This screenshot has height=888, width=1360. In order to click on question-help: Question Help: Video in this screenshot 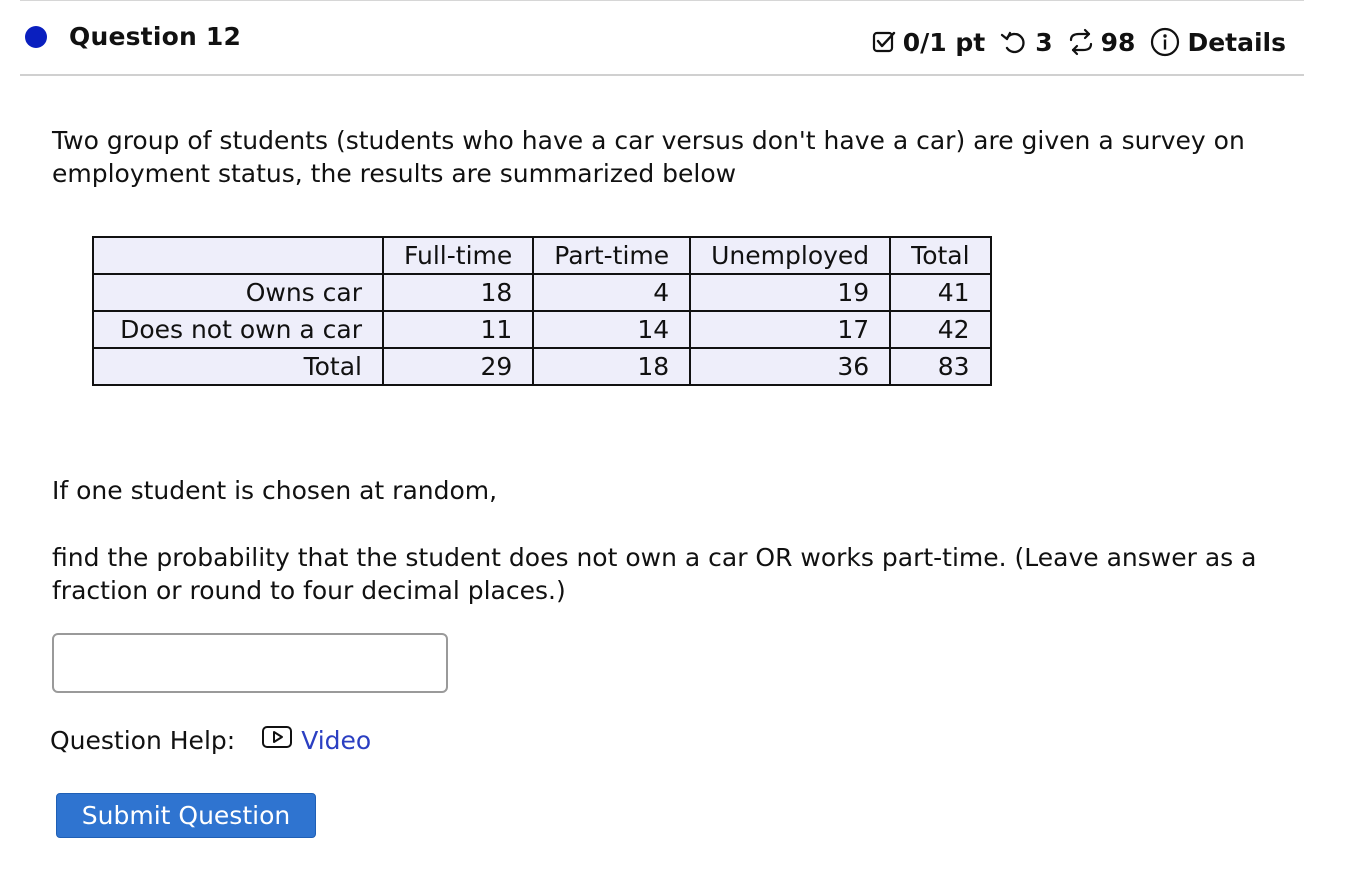, I will do `click(210, 740)`.